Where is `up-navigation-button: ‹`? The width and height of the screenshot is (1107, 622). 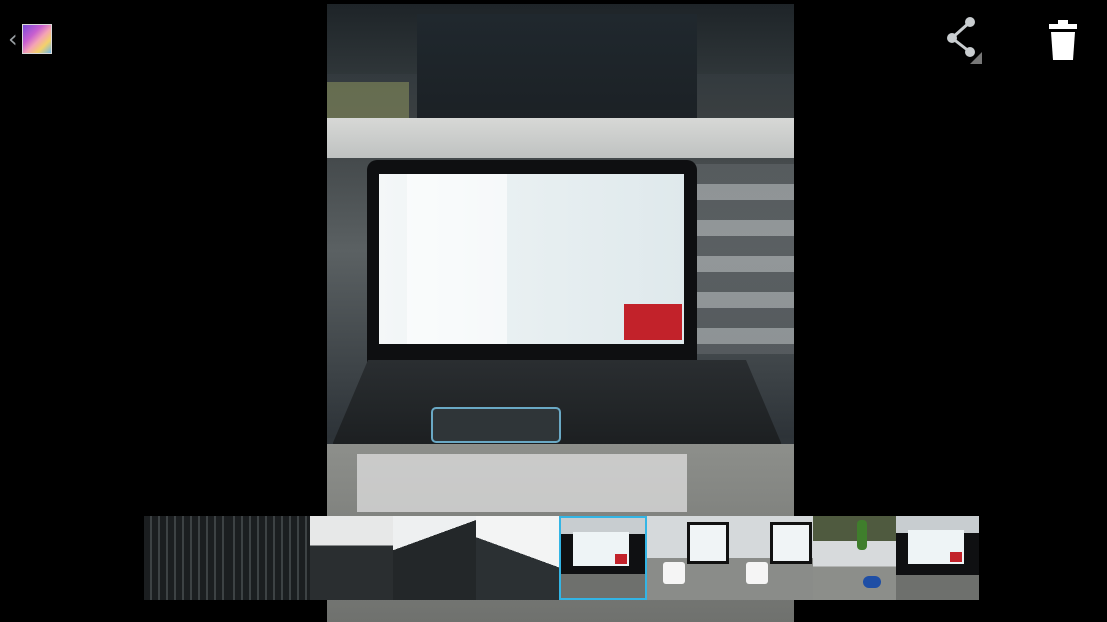 up-navigation-button: ‹ is located at coordinates (30, 39).